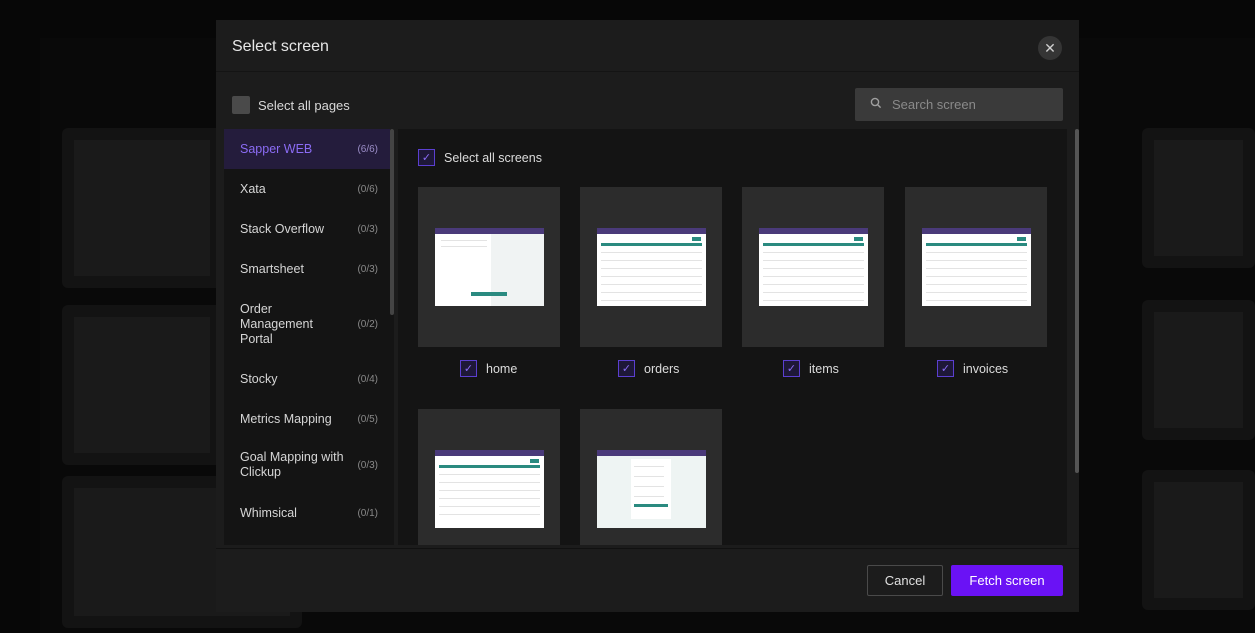 This screenshot has height=633, width=1255. Describe the element at coordinates (367, 513) in the screenshot. I see `page-count: (0/1)` at that location.